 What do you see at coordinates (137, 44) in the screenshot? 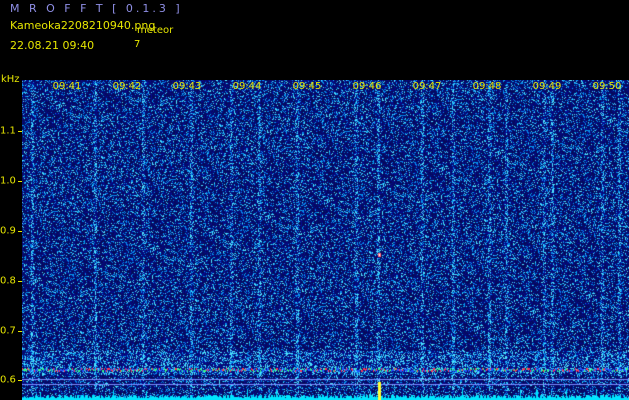
I see `meteor-count: 7` at bounding box center [137, 44].